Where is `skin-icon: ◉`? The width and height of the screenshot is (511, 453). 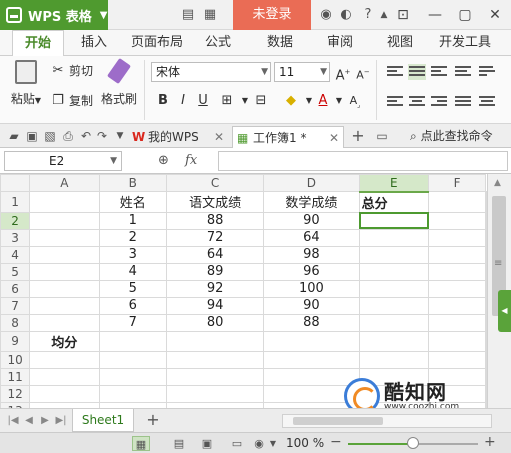 skin-icon: ◉ is located at coordinates (326, 15).